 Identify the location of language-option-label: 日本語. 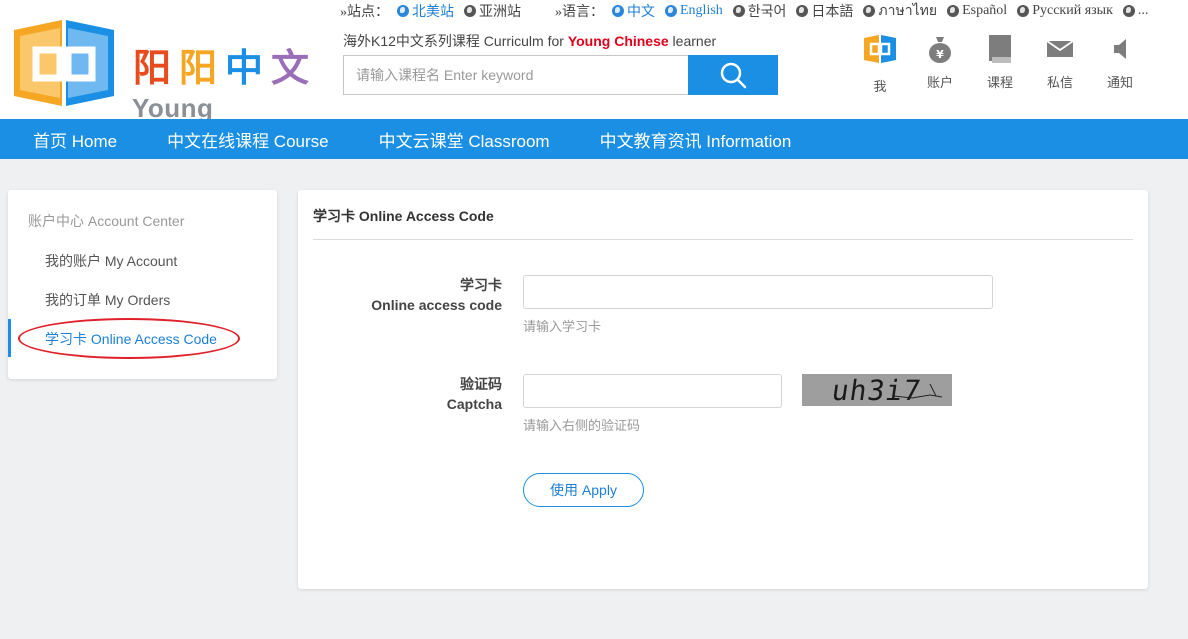
(832, 12).